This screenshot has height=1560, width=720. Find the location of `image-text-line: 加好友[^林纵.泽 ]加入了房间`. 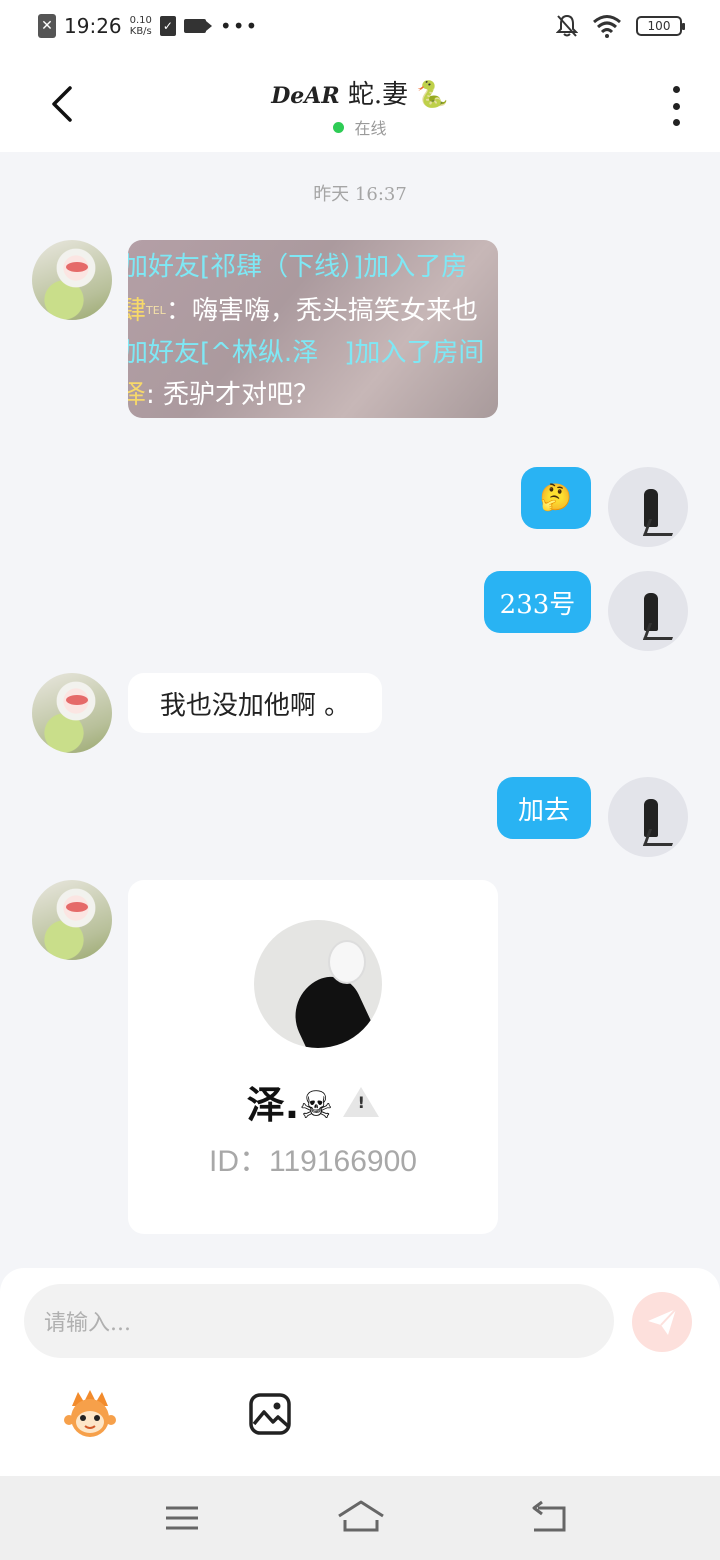

image-text-line: 加好友[^林纵.泽 ]加入了房间 is located at coordinates (306, 353).